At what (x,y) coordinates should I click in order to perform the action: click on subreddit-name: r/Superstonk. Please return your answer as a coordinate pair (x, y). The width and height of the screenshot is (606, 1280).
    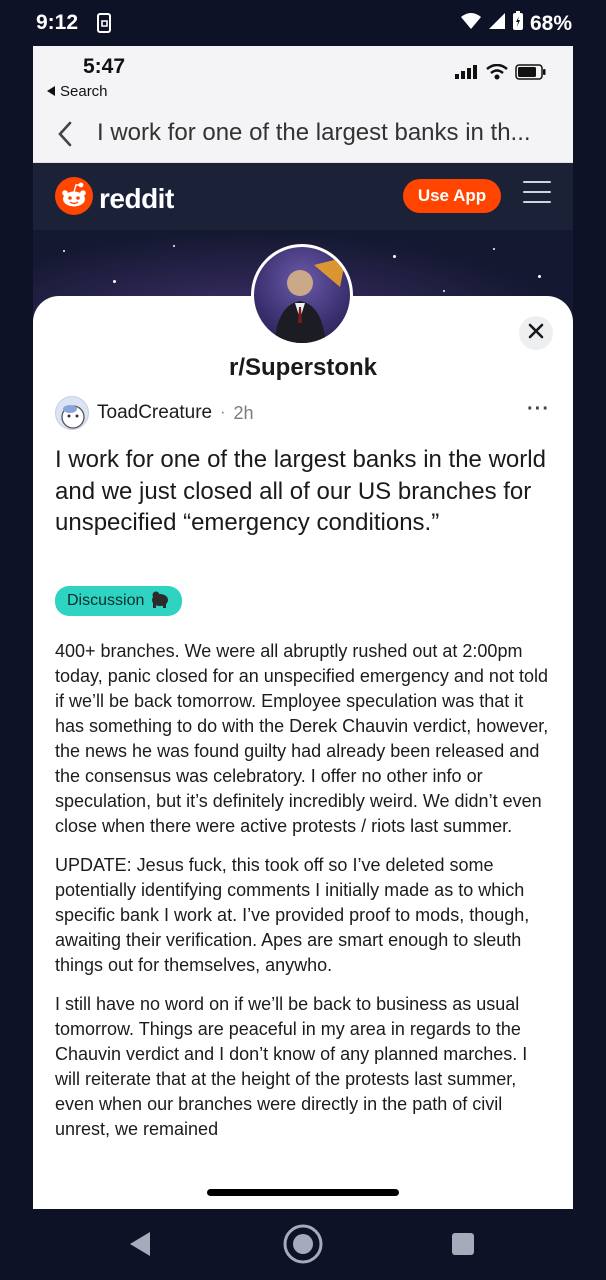
    Looking at the image, I should click on (303, 368).